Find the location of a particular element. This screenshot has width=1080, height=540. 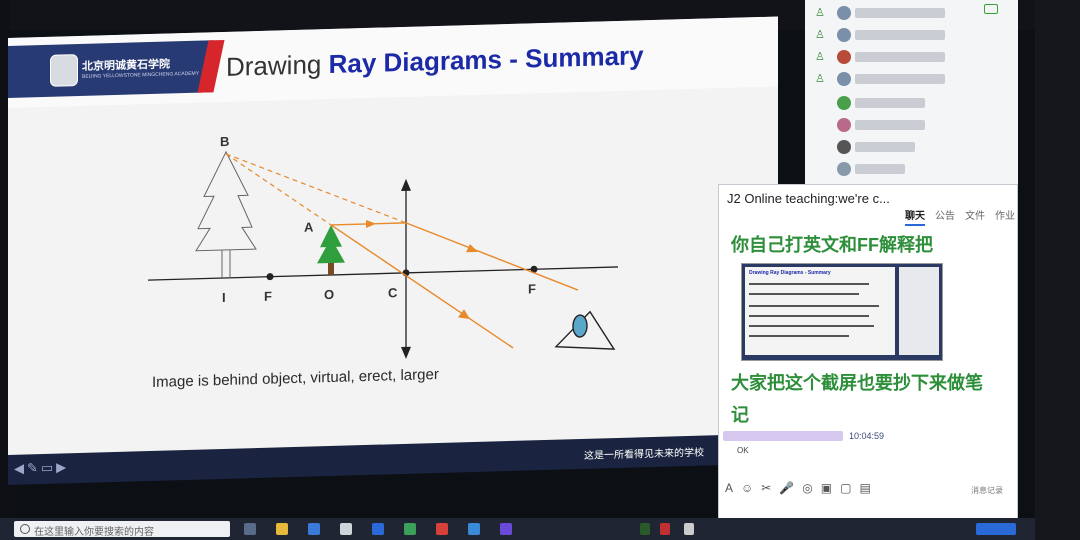

ray-refracted is located at coordinates (492, 256).